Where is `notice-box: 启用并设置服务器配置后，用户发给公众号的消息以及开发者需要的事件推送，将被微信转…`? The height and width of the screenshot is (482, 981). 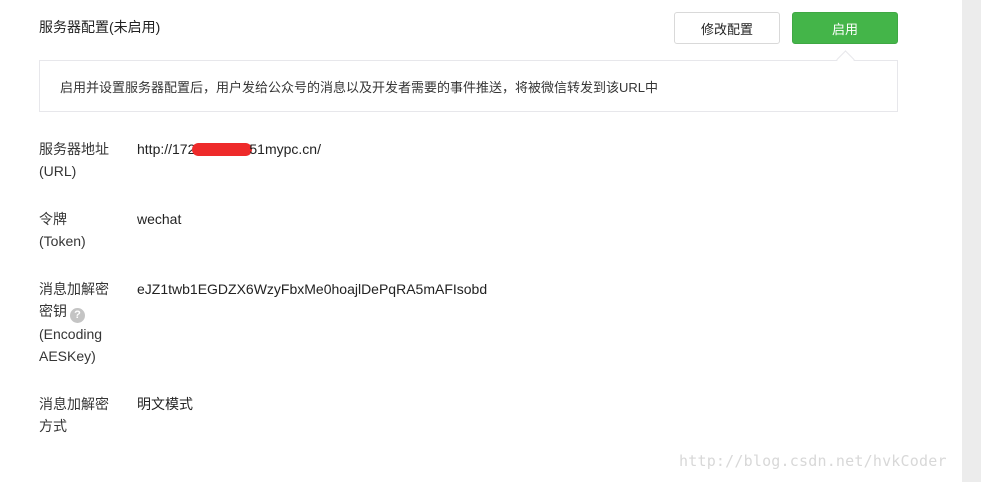 notice-box: 启用并设置服务器配置后，用户发给公众号的消息以及开发者需要的事件推送，将被微信转… is located at coordinates (468, 86).